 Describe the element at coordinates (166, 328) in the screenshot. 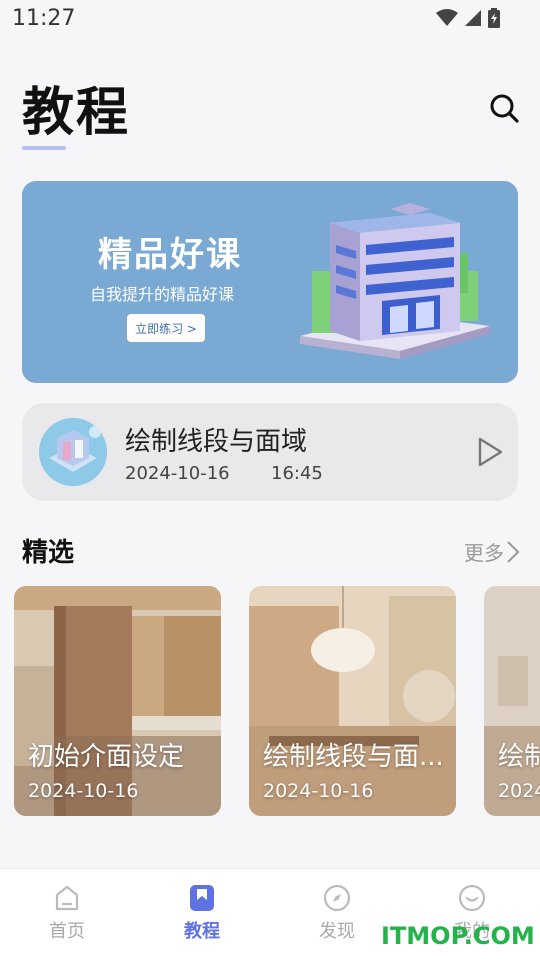

I see `practice-now-button: 立即练习 >` at that location.